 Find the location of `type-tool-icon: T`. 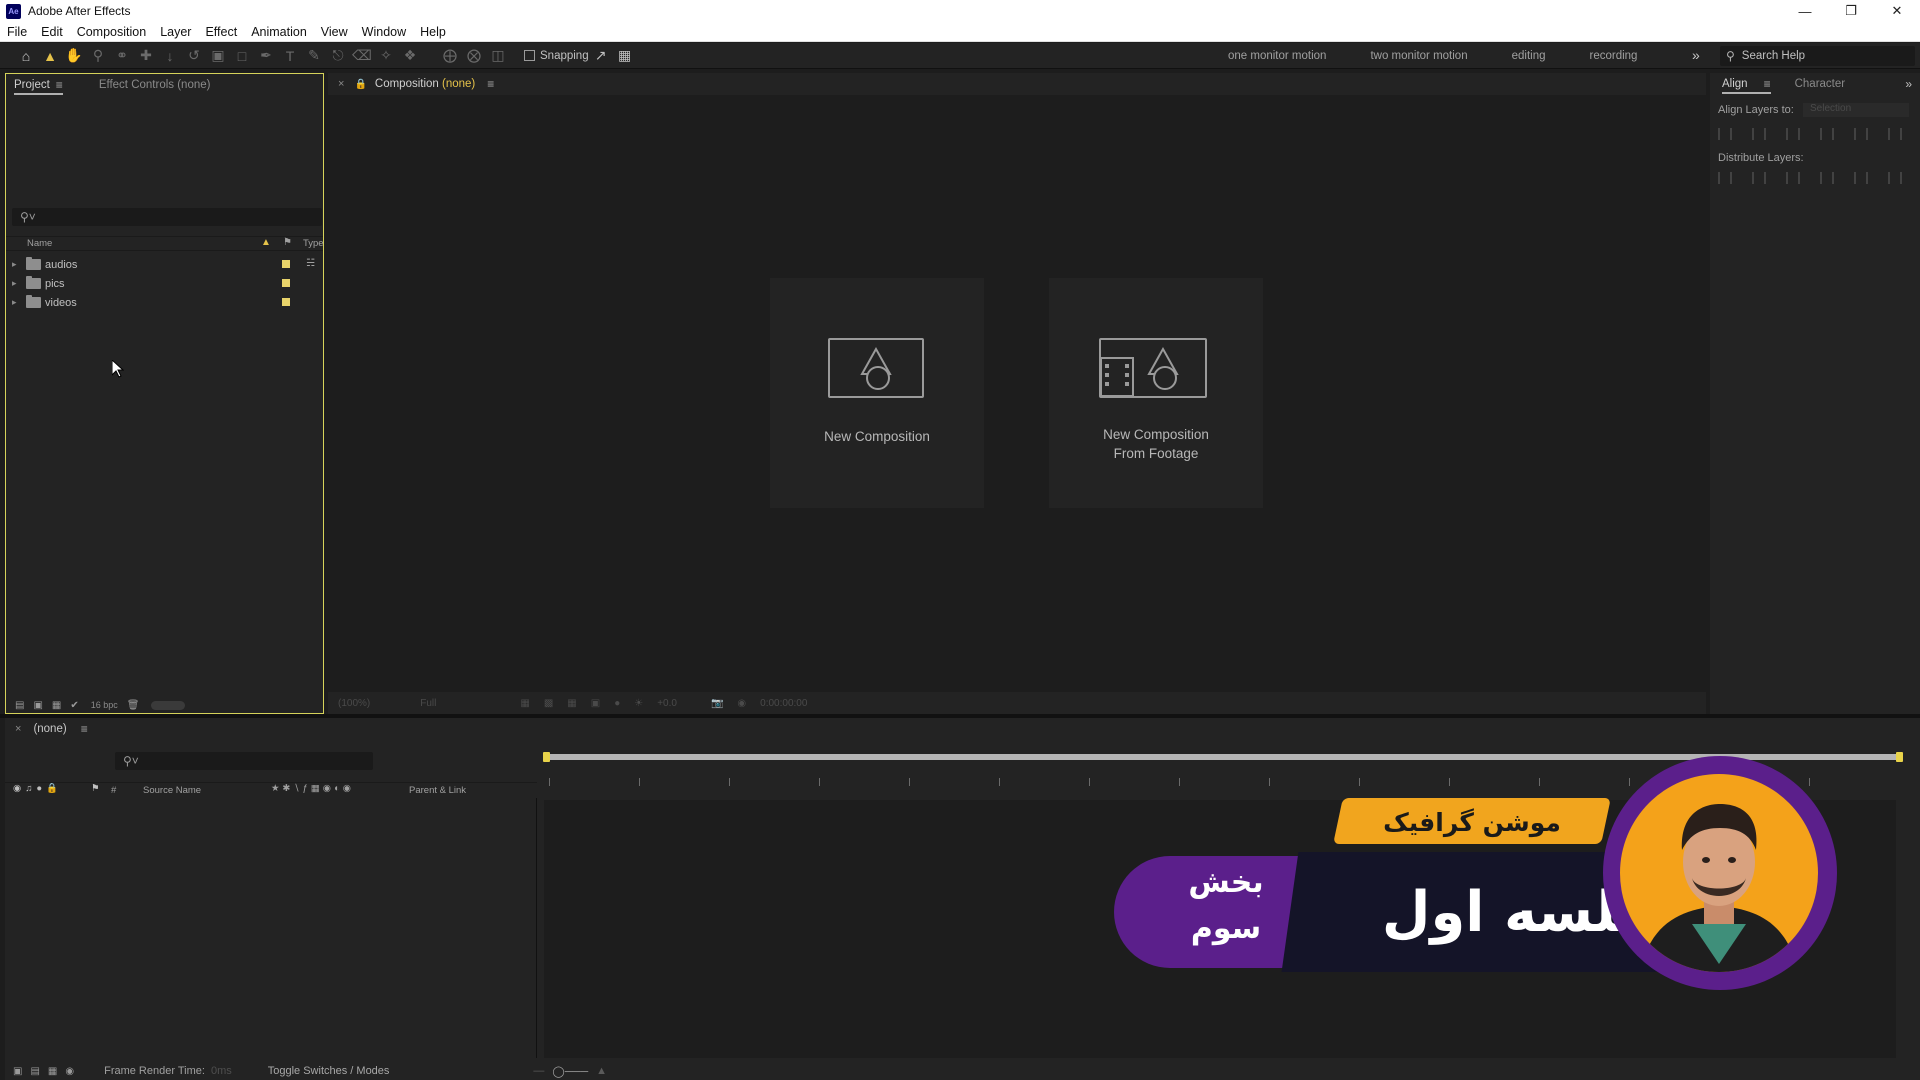

type-tool-icon: T is located at coordinates (290, 56).